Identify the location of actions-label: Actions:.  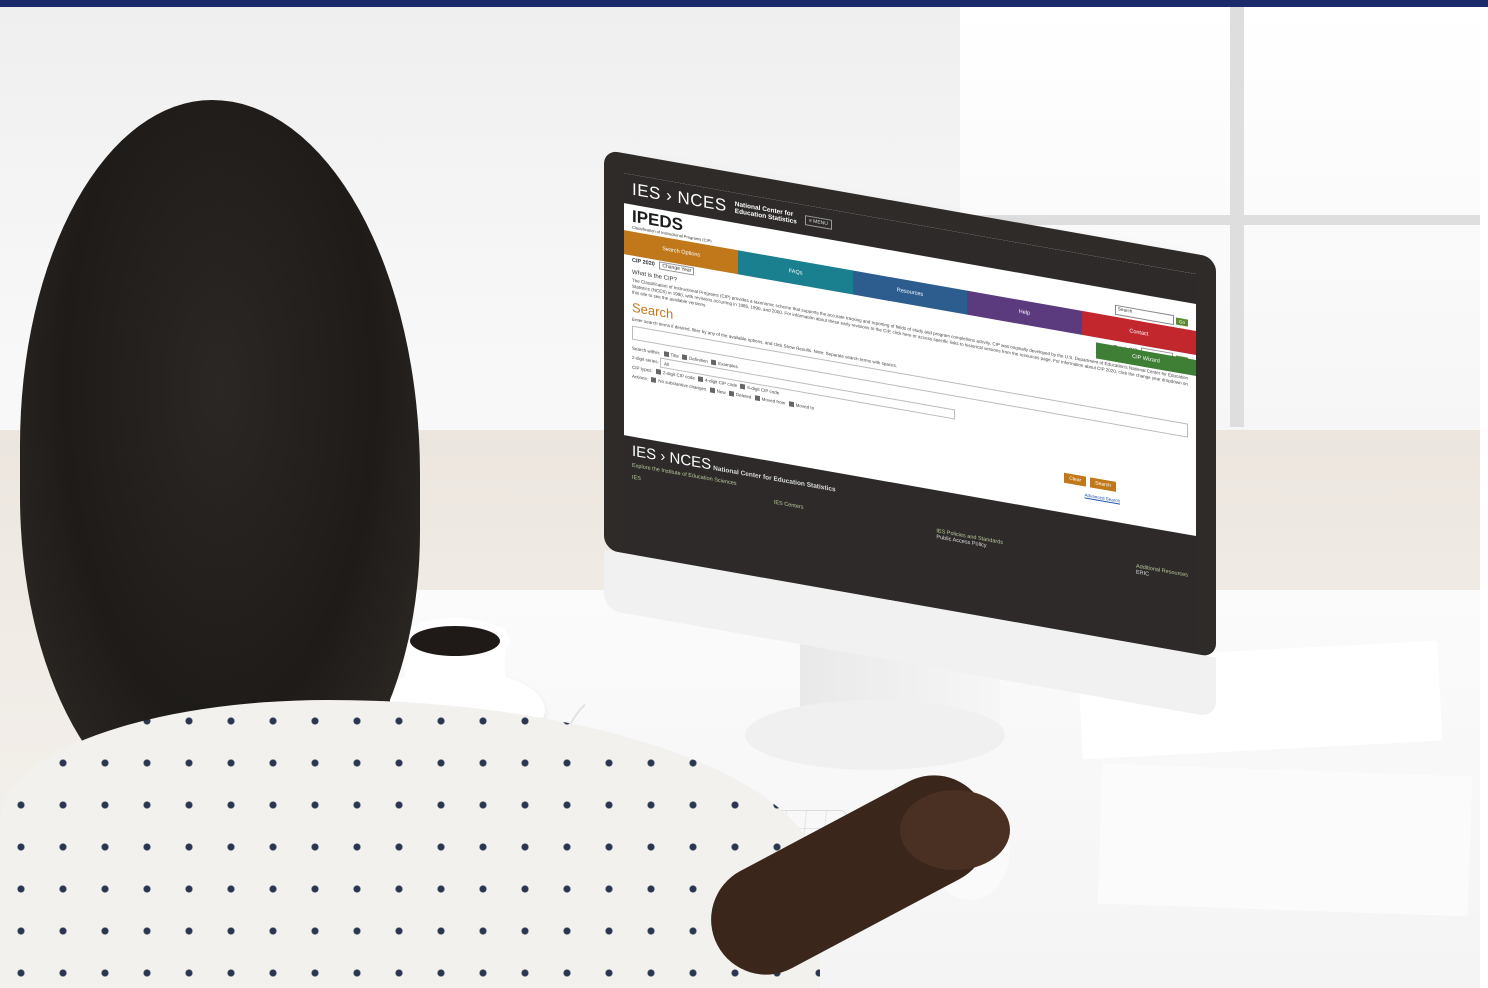
(640, 377).